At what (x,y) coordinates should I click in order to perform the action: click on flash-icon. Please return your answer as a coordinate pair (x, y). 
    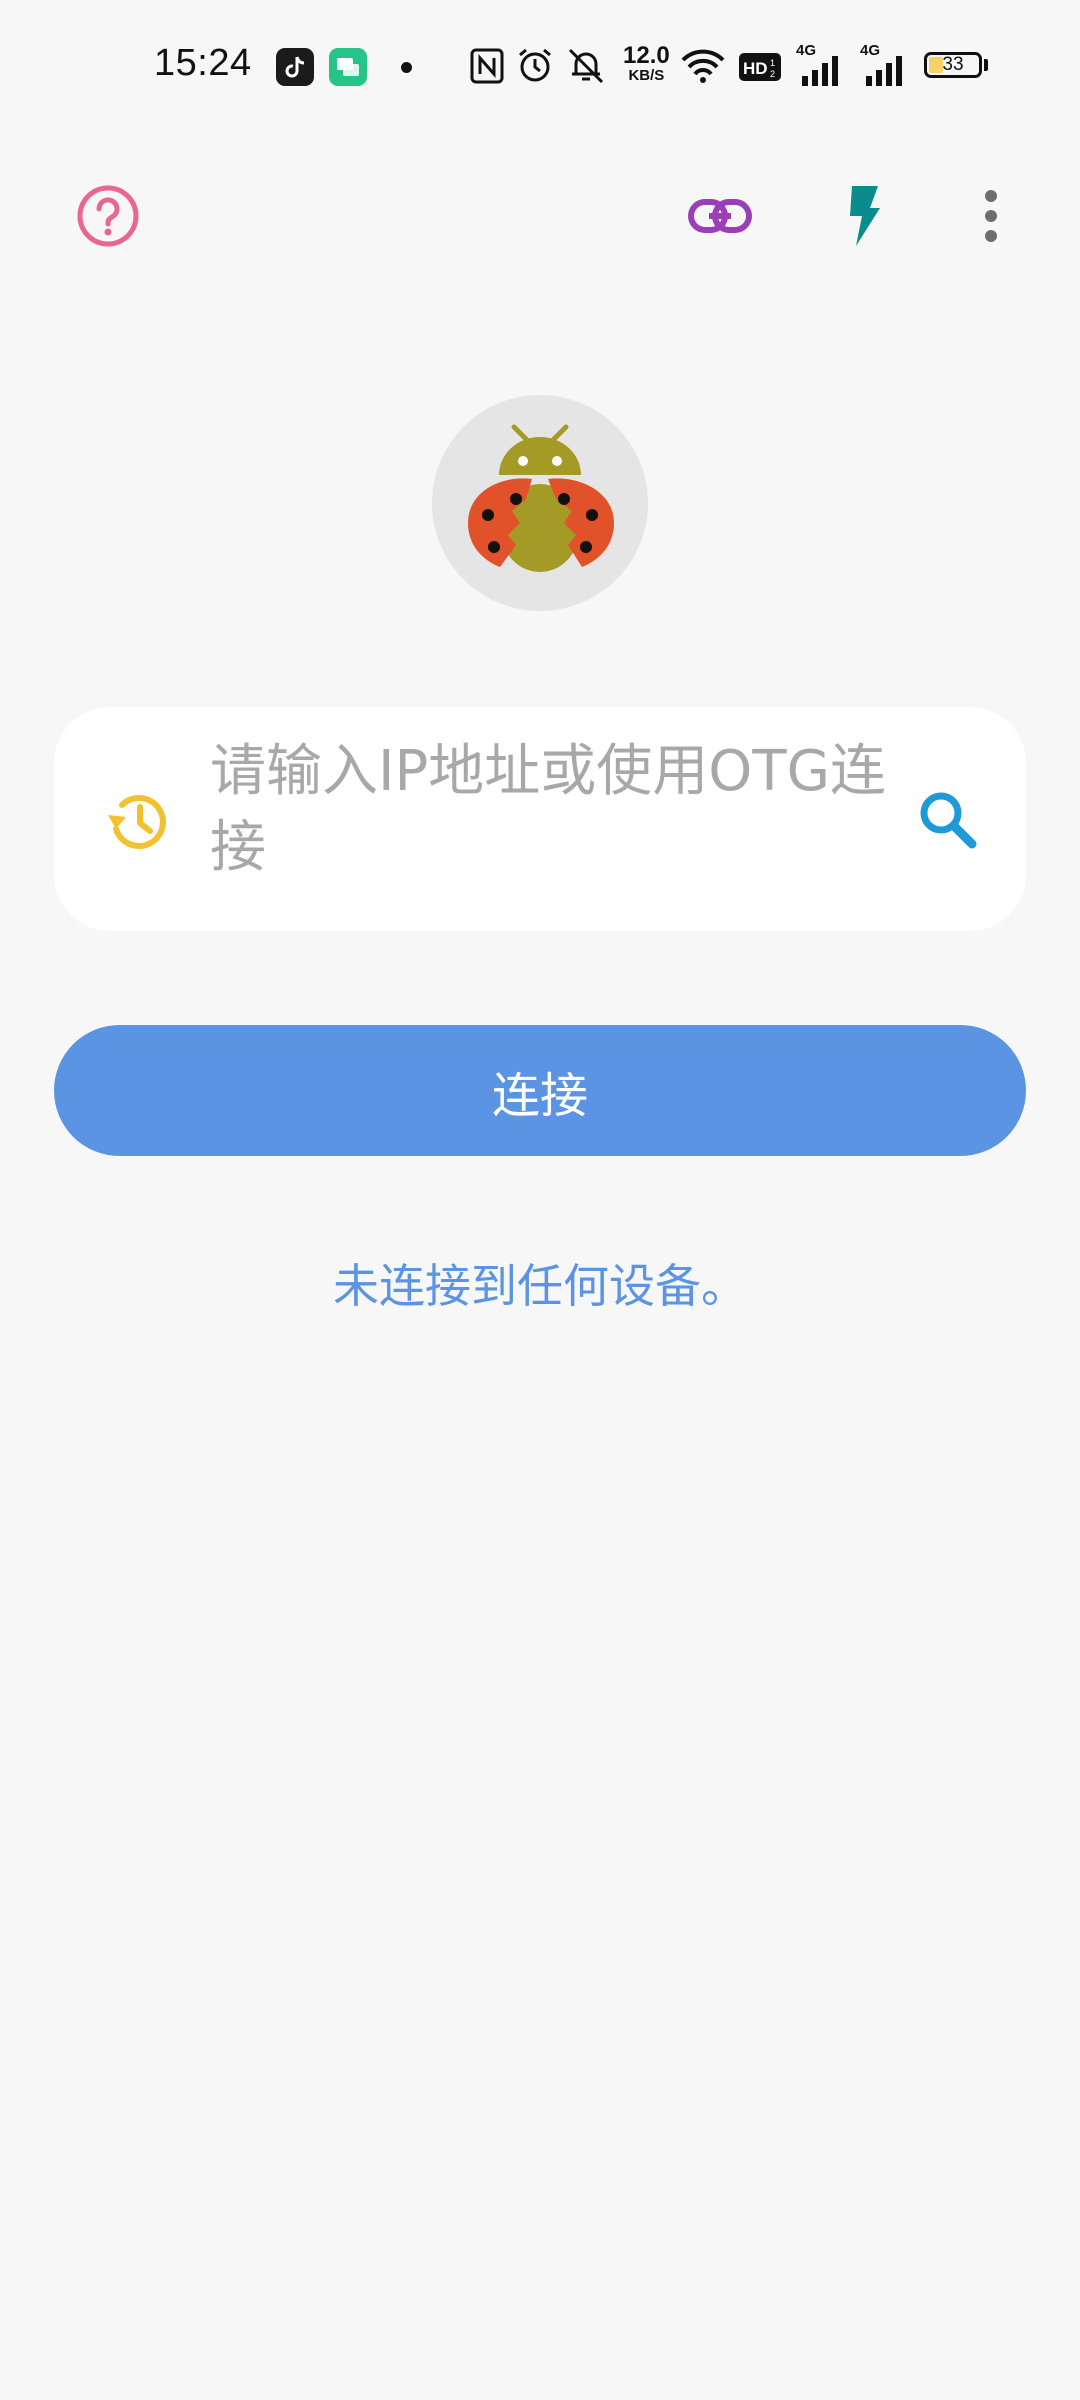
    Looking at the image, I should click on (865, 216).